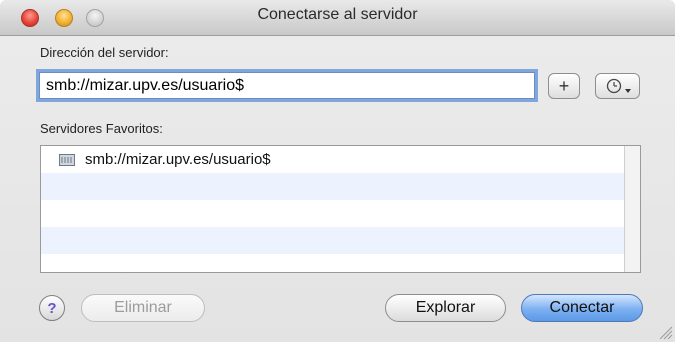 This screenshot has height=342, width=675. I want to click on window-title: Conectarse al servidor, so click(337, 14).